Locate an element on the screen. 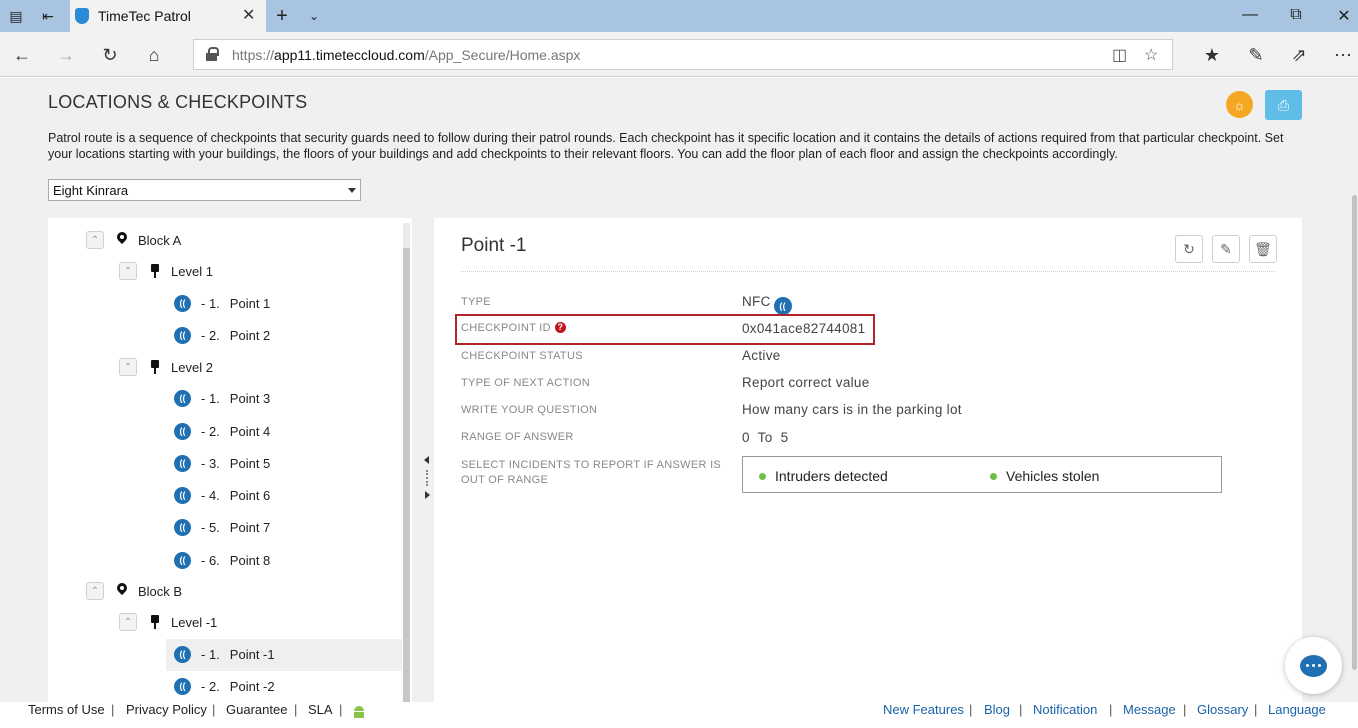 This screenshot has height=728, width=1358. more-icon: ⋯ is located at coordinates (1343, 55).